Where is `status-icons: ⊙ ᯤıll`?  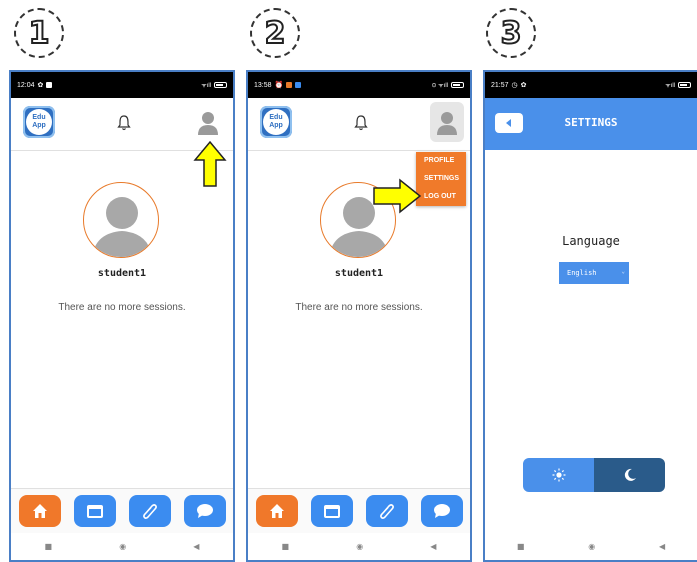 status-icons: ⊙ ᯤıll is located at coordinates (447, 85).